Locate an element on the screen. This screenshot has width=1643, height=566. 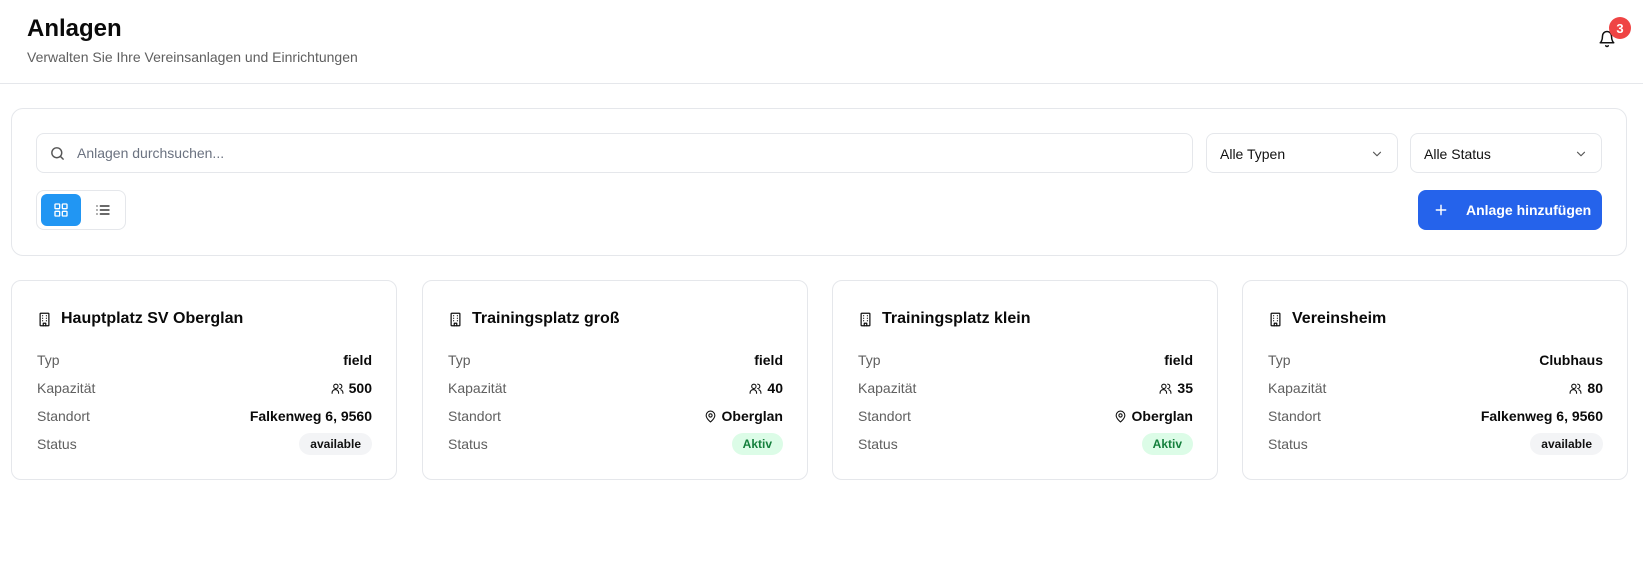
facility-name: Trainingsplatz klein is located at coordinates (956, 318).